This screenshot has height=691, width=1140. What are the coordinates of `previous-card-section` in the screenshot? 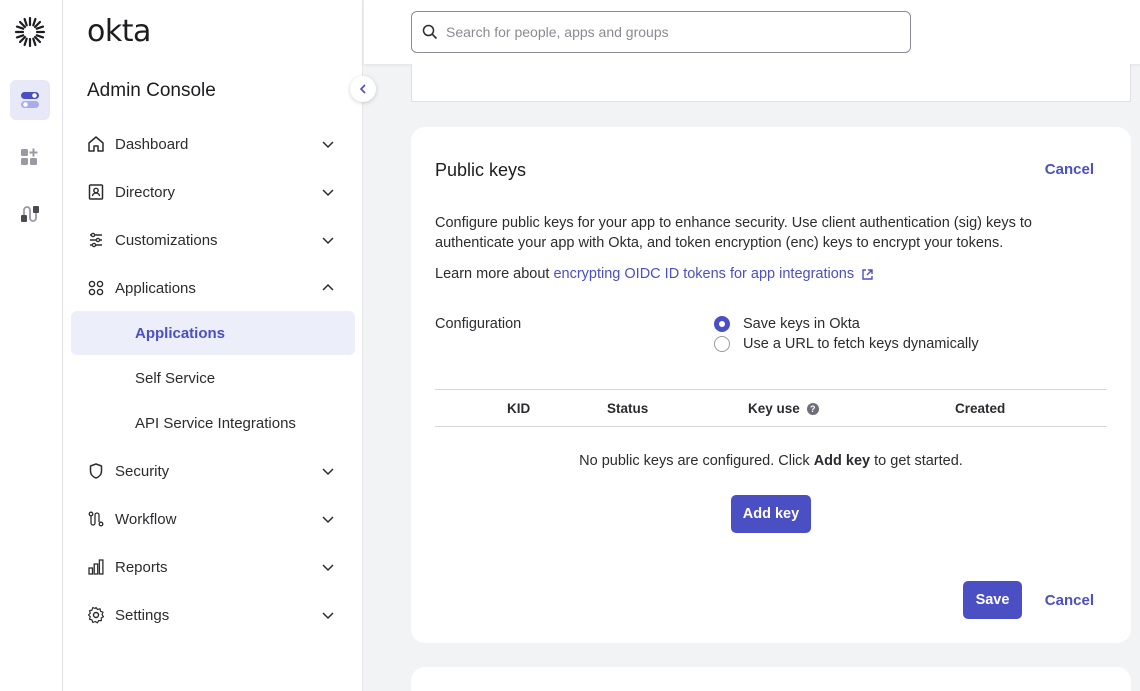 It's located at (771, 83).